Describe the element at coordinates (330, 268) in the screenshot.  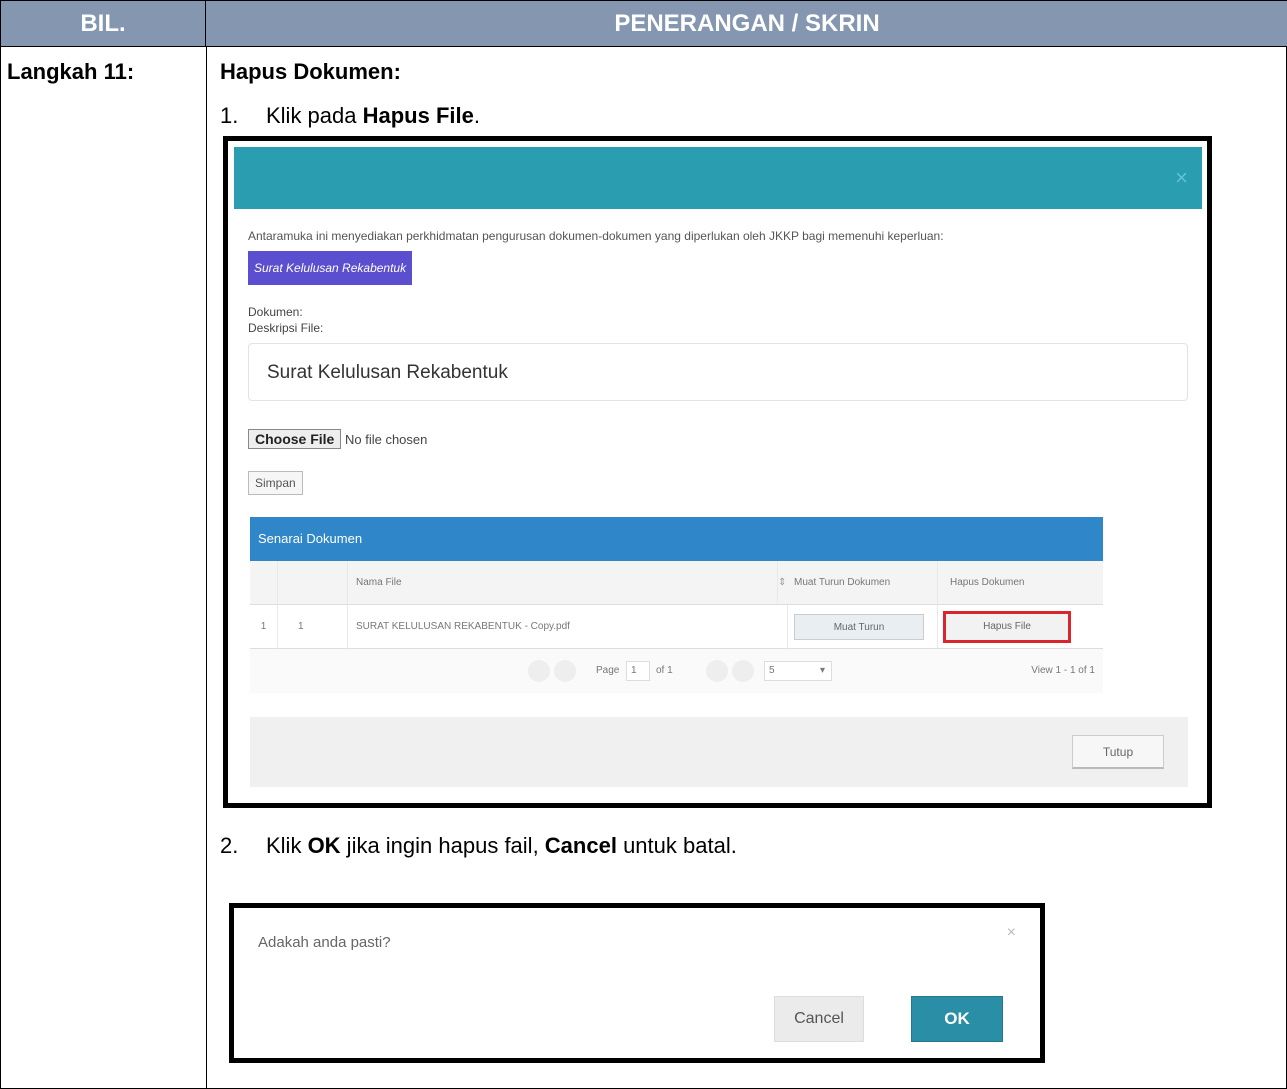
I see `document-type-button: Surat Kelulusan Rekabentuk` at that location.